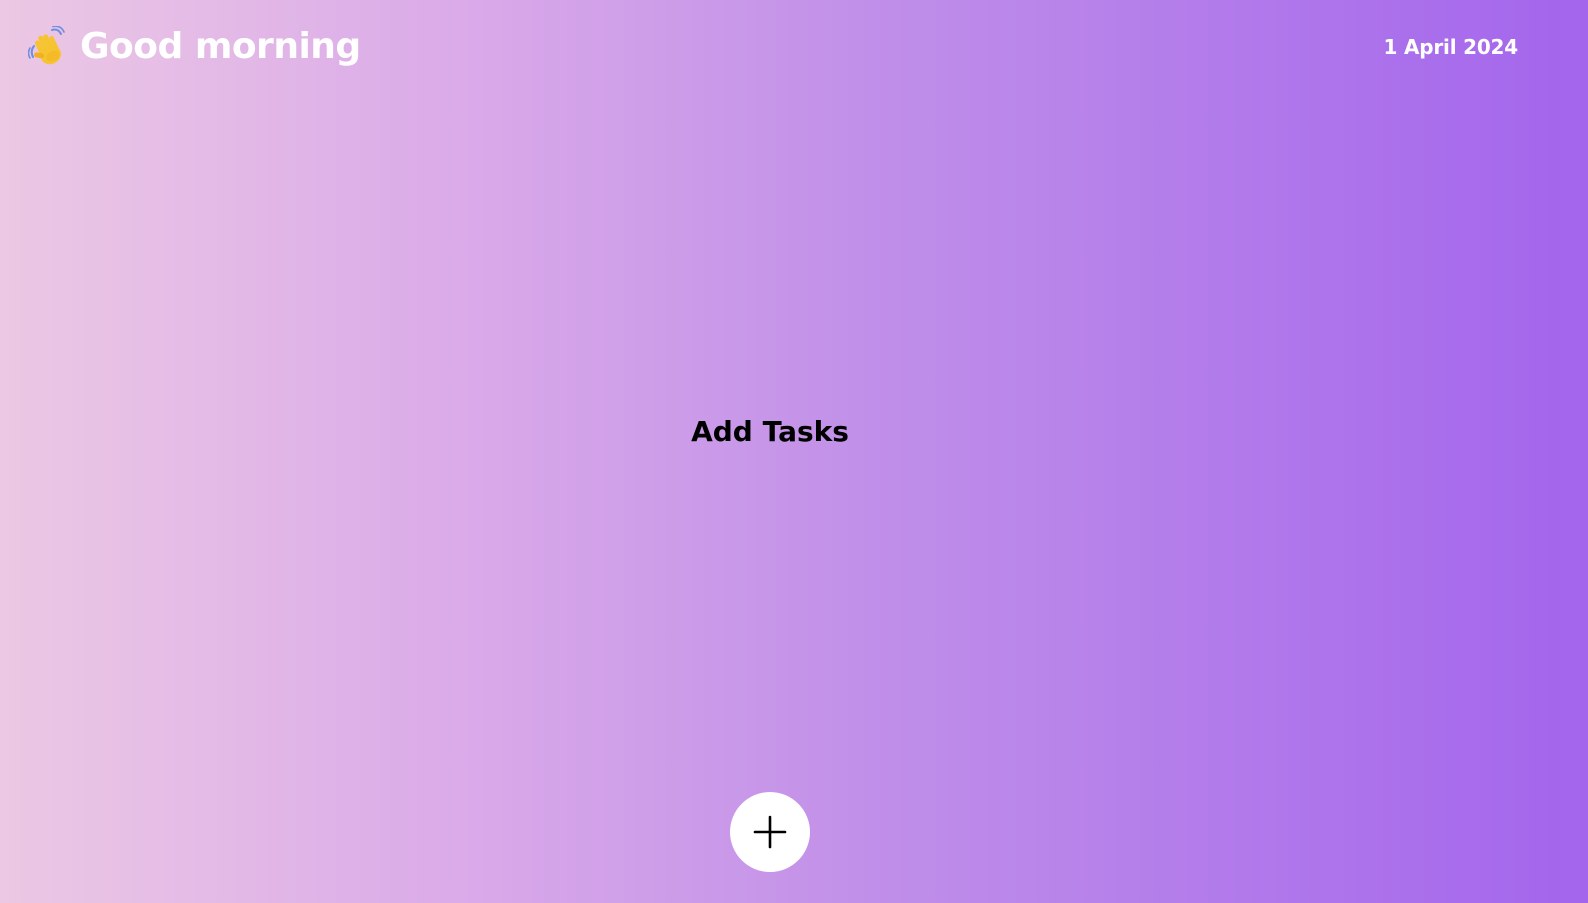 The width and height of the screenshot is (1588, 903). I want to click on date-label: 1 April 2024, so click(1451, 47).